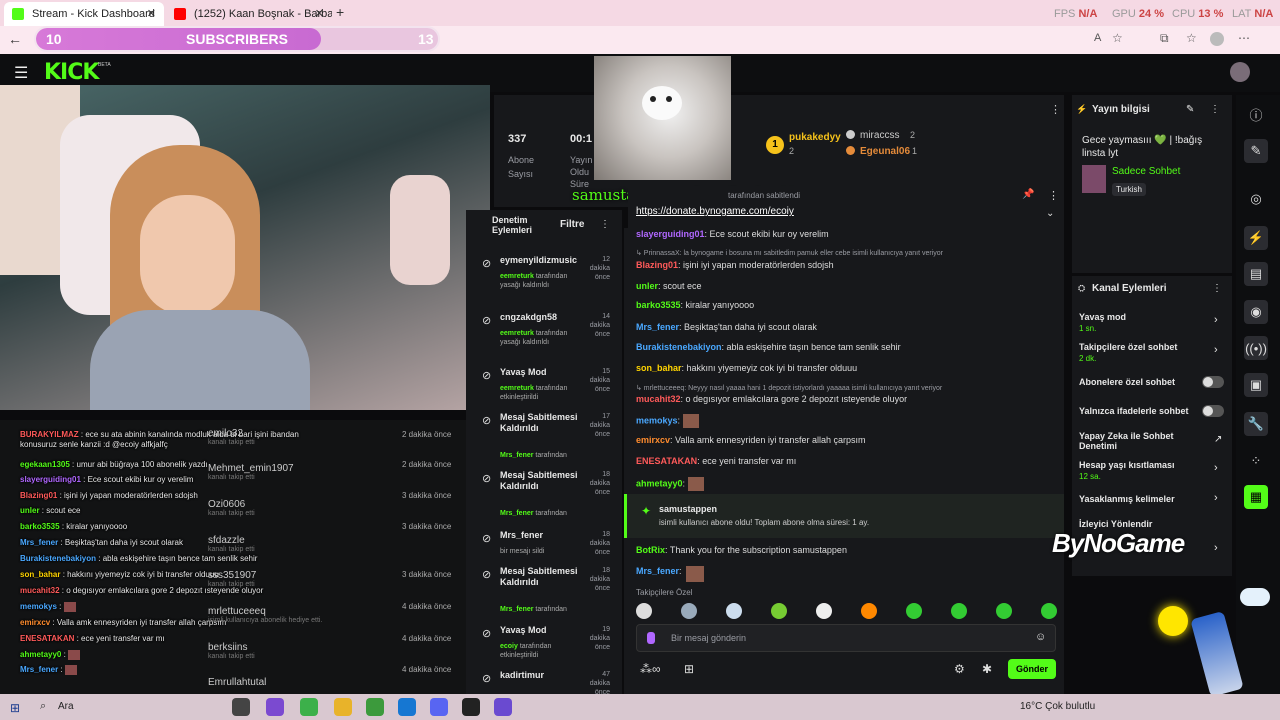 The height and width of the screenshot is (720, 1280). What do you see at coordinates (658, 399) in the screenshot?
I see `chat-username: mucahit32` at bounding box center [658, 399].